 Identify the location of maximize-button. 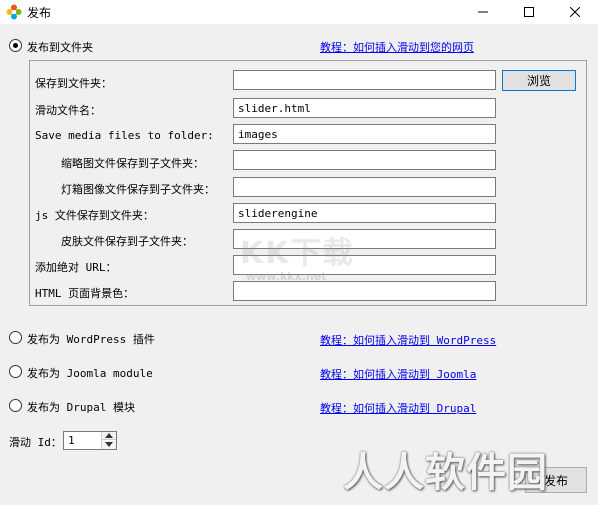
(529, 12).